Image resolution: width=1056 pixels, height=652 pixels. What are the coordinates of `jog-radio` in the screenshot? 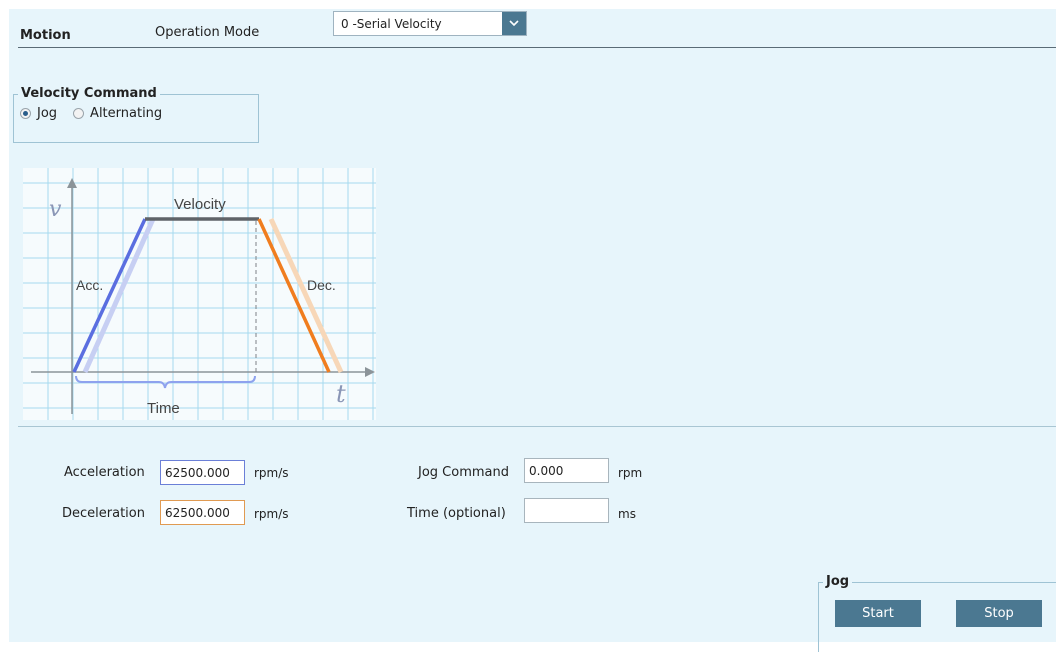 It's located at (25, 113).